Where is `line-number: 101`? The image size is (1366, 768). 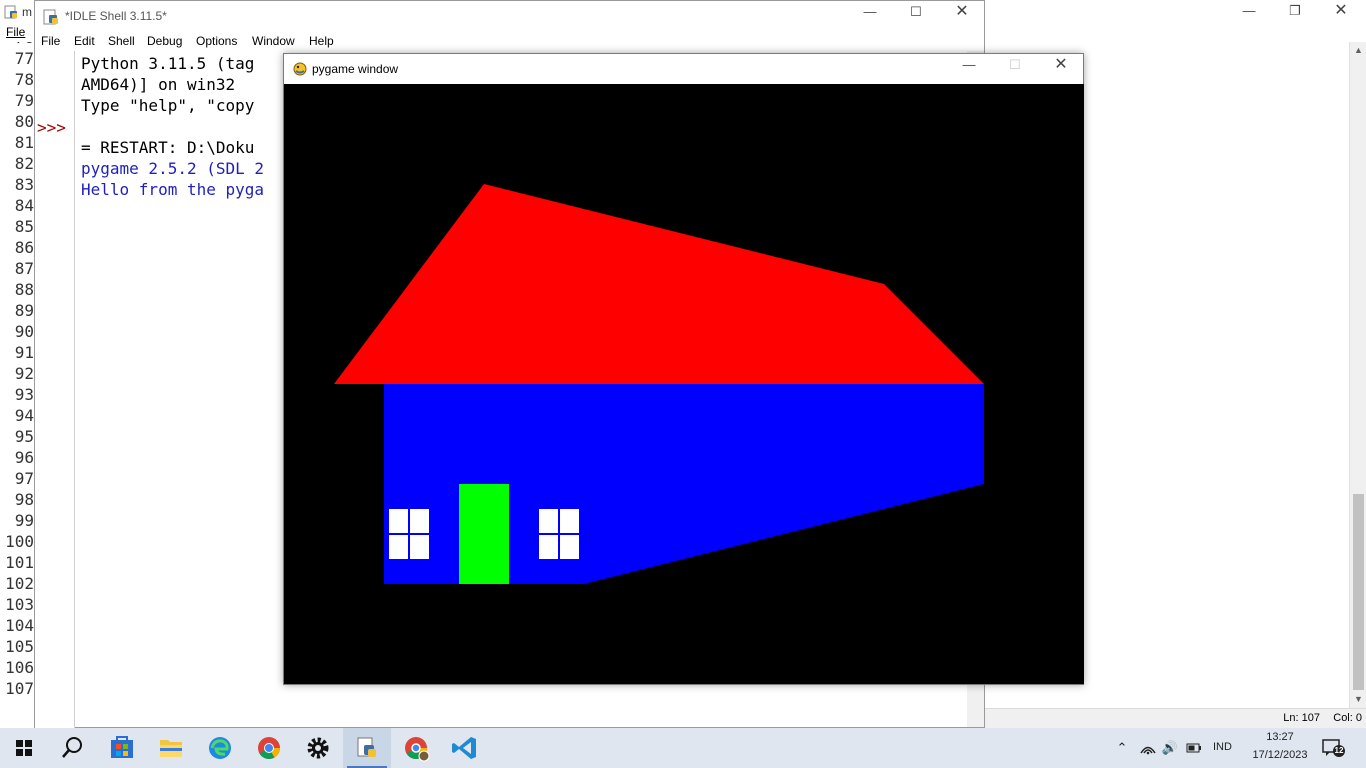 line-number: 101 is located at coordinates (19, 562).